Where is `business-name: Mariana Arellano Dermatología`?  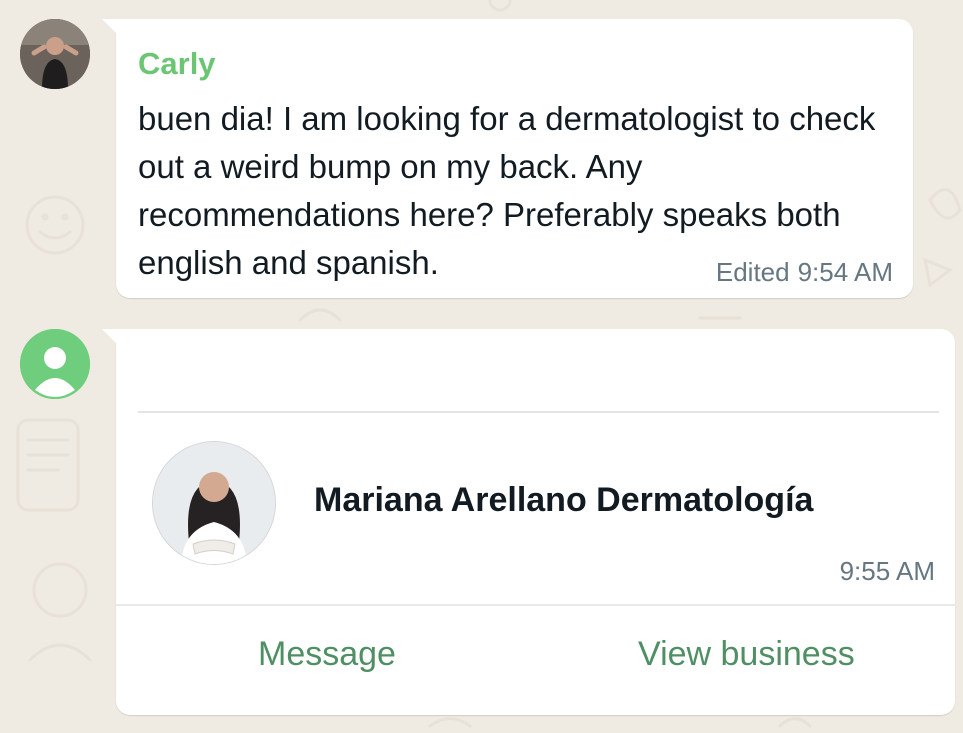 business-name: Mariana Arellano Dermatología is located at coordinates (563, 500).